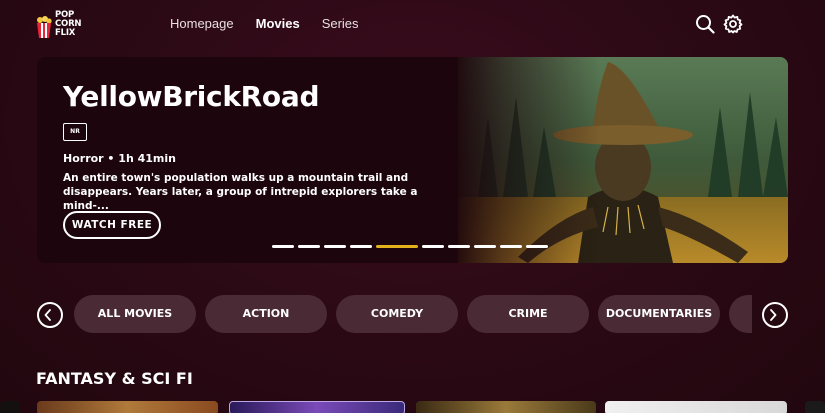 The width and height of the screenshot is (825, 413). Describe the element at coordinates (119, 158) in the screenshot. I see `hero-meta: Horror • 1h 41min` at that location.